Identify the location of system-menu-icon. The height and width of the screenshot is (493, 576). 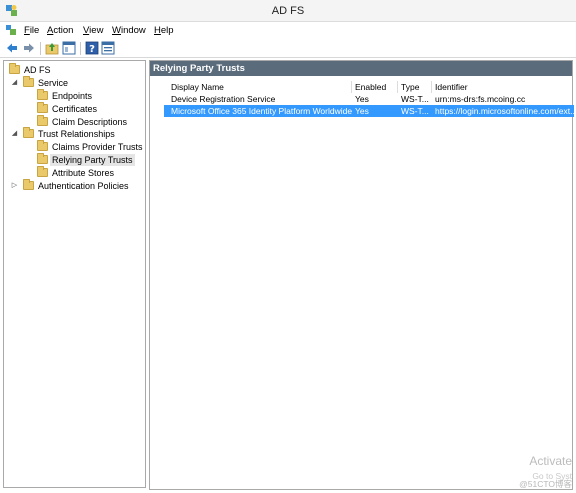
(11, 30).